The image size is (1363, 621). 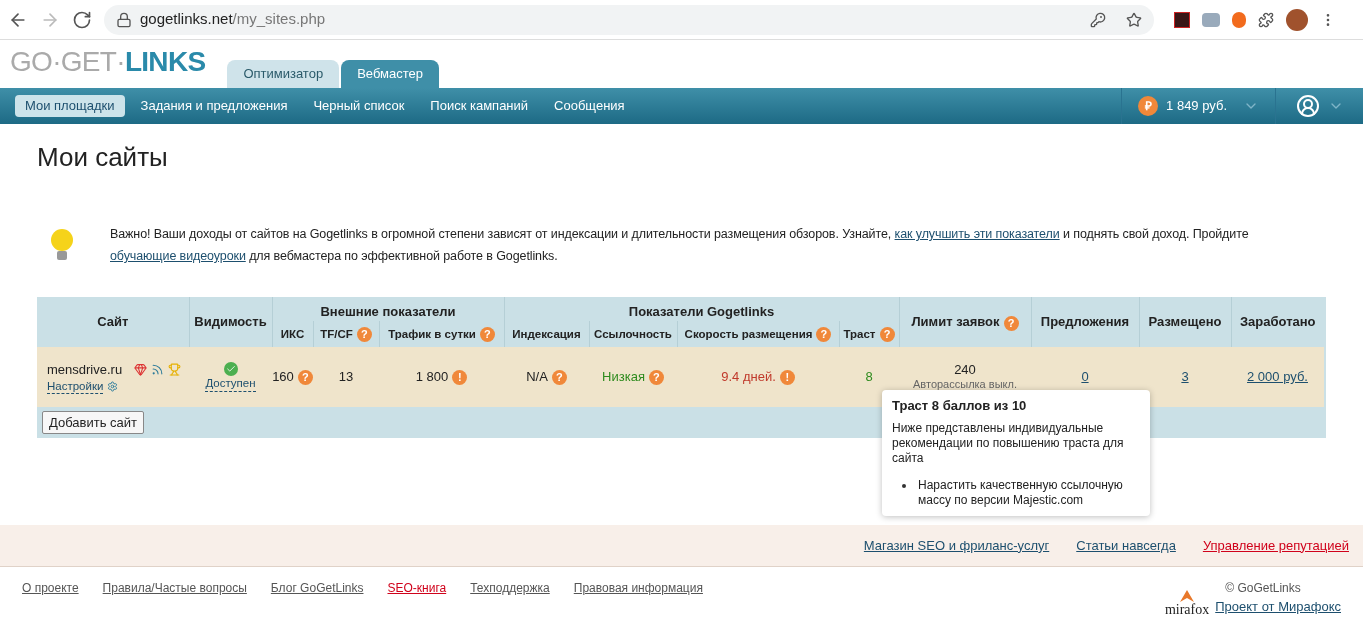 What do you see at coordinates (1126, 545) in the screenshot?
I see `footer-link: Статьи навсегда` at bounding box center [1126, 545].